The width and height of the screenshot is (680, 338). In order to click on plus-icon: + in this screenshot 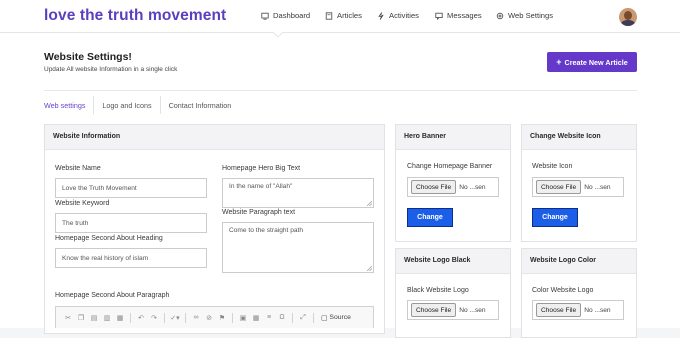, I will do `click(559, 61)`.